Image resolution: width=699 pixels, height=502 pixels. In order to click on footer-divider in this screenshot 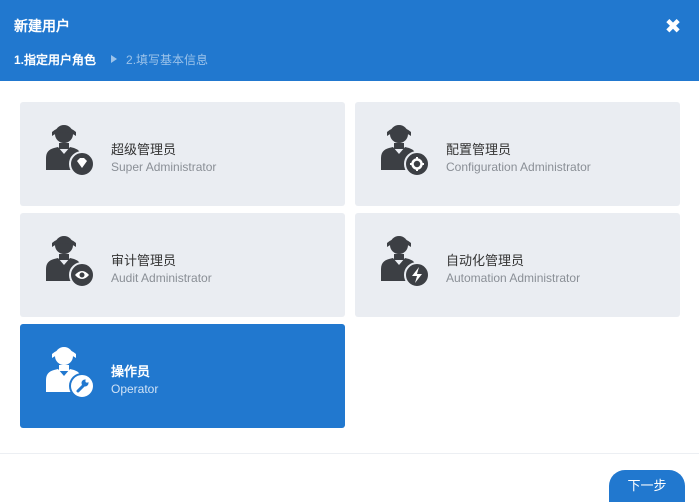, I will do `click(349, 453)`.